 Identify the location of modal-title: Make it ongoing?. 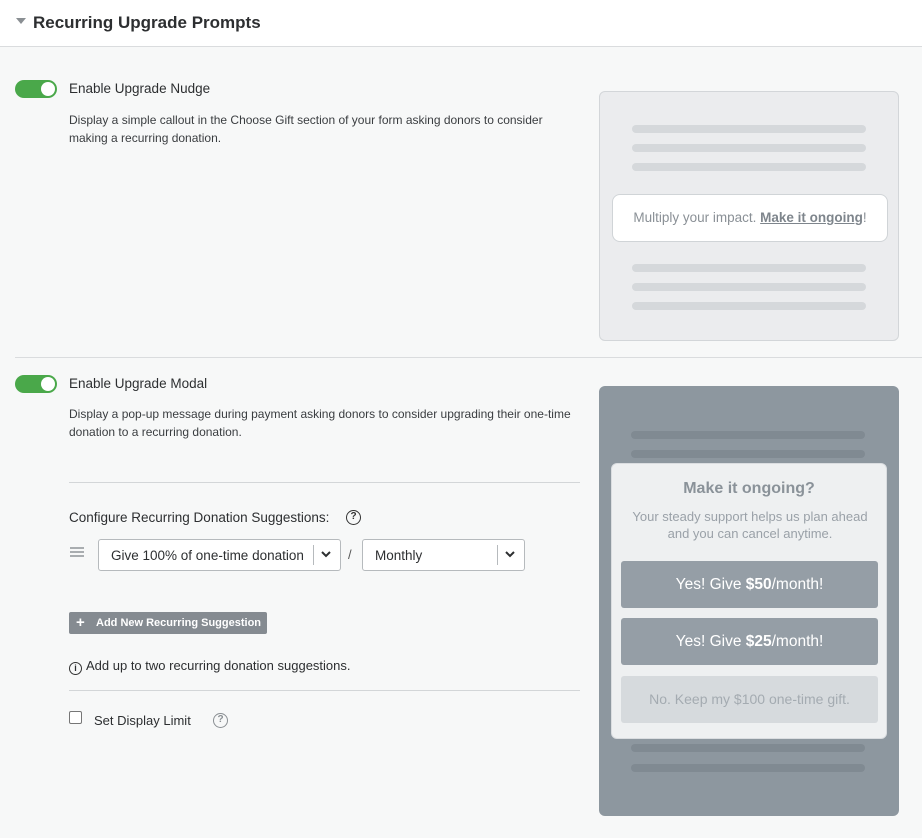
(749, 488).